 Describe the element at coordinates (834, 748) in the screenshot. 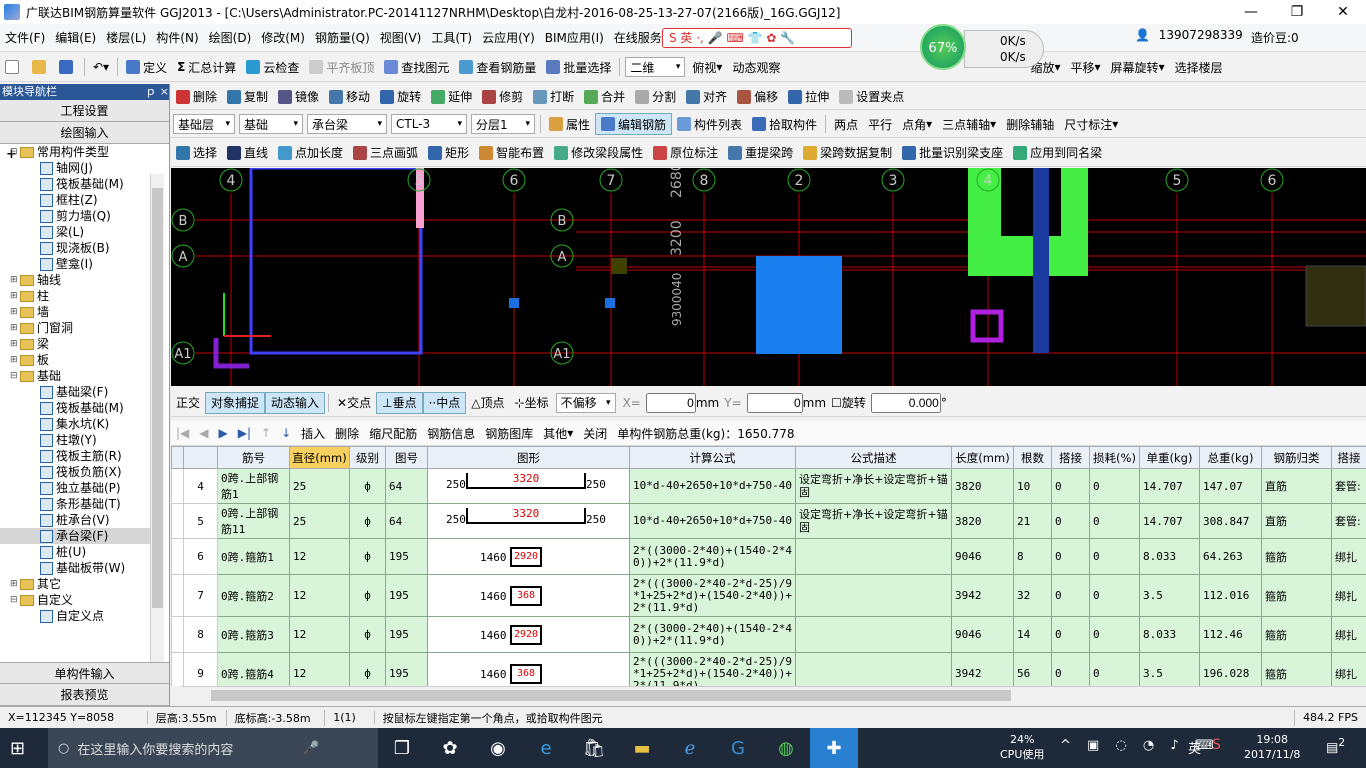

I see `glodon-active-icon: ✚` at that location.